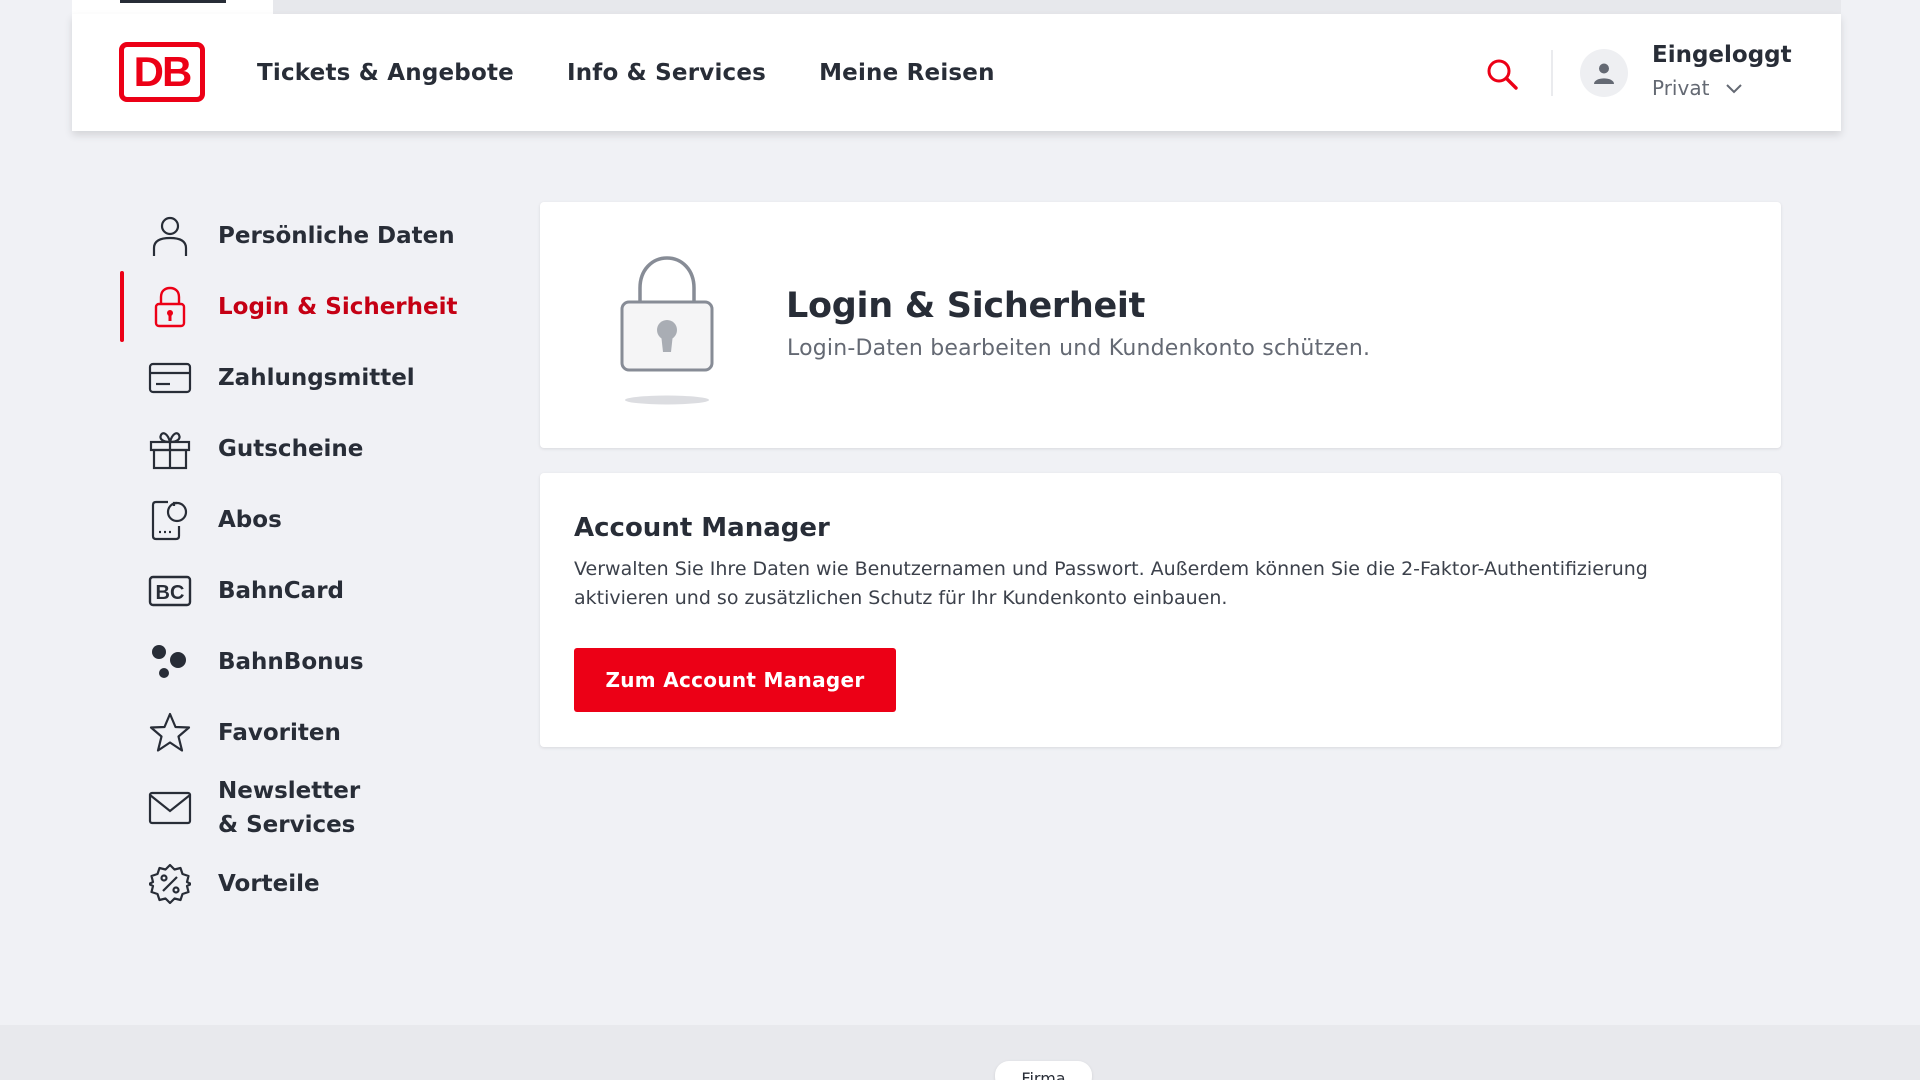 The width and height of the screenshot is (1920, 1080). I want to click on sidebar-item-zahlungsmittel: Zahlungsmittel, so click(300, 377).